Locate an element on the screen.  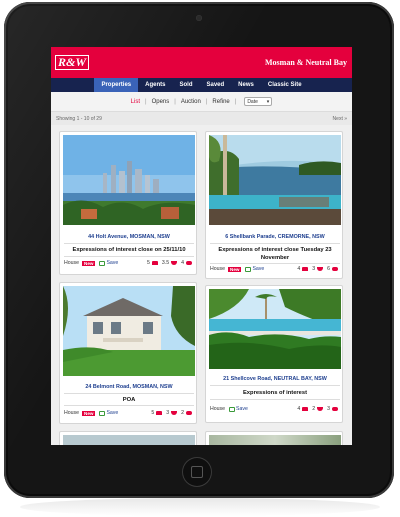
home-button is located at coordinates (197, 472).